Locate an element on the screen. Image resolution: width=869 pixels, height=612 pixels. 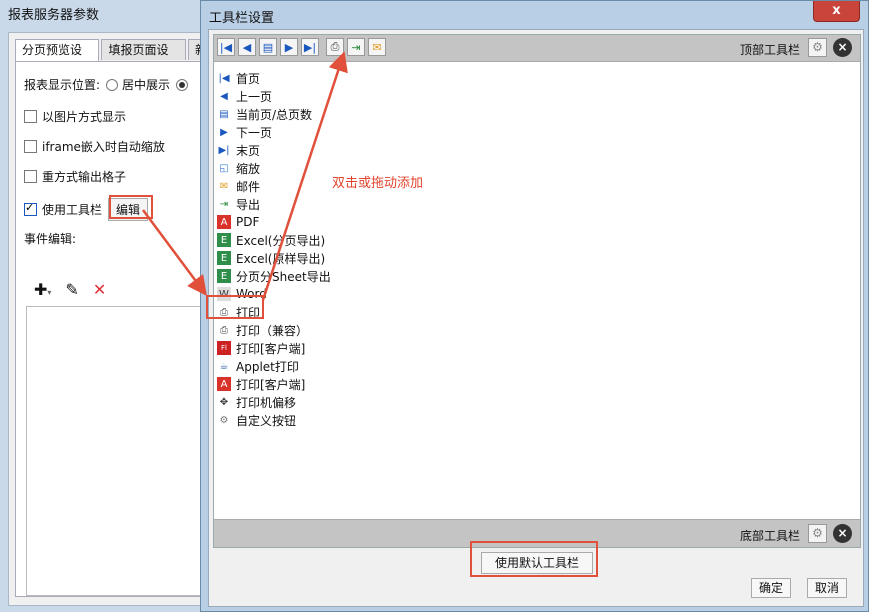
annotation-arrows is located at coordinates (244, 176).